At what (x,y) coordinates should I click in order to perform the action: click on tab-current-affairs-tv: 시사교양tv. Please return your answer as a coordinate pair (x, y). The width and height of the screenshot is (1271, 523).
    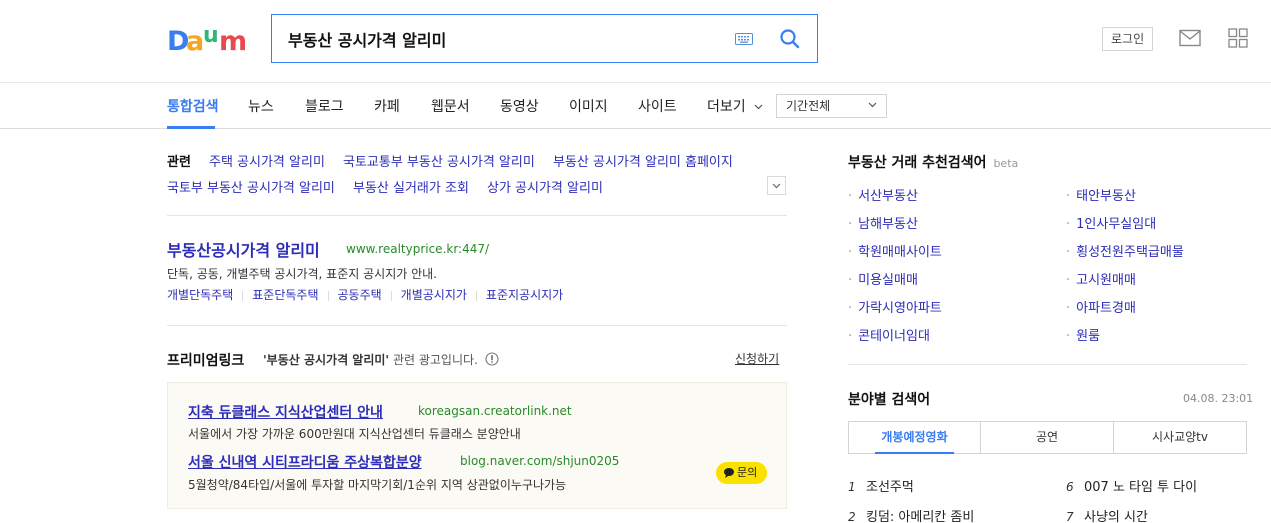
    Looking at the image, I should click on (1180, 437).